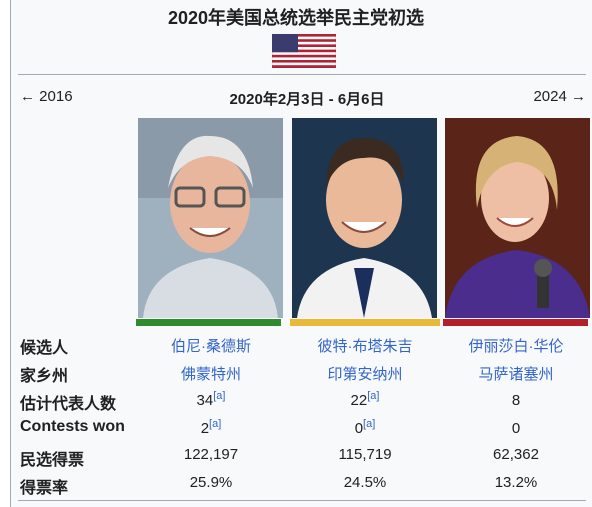  What do you see at coordinates (365, 482) in the screenshot?
I see `percentage-value: 24.5%` at bounding box center [365, 482].